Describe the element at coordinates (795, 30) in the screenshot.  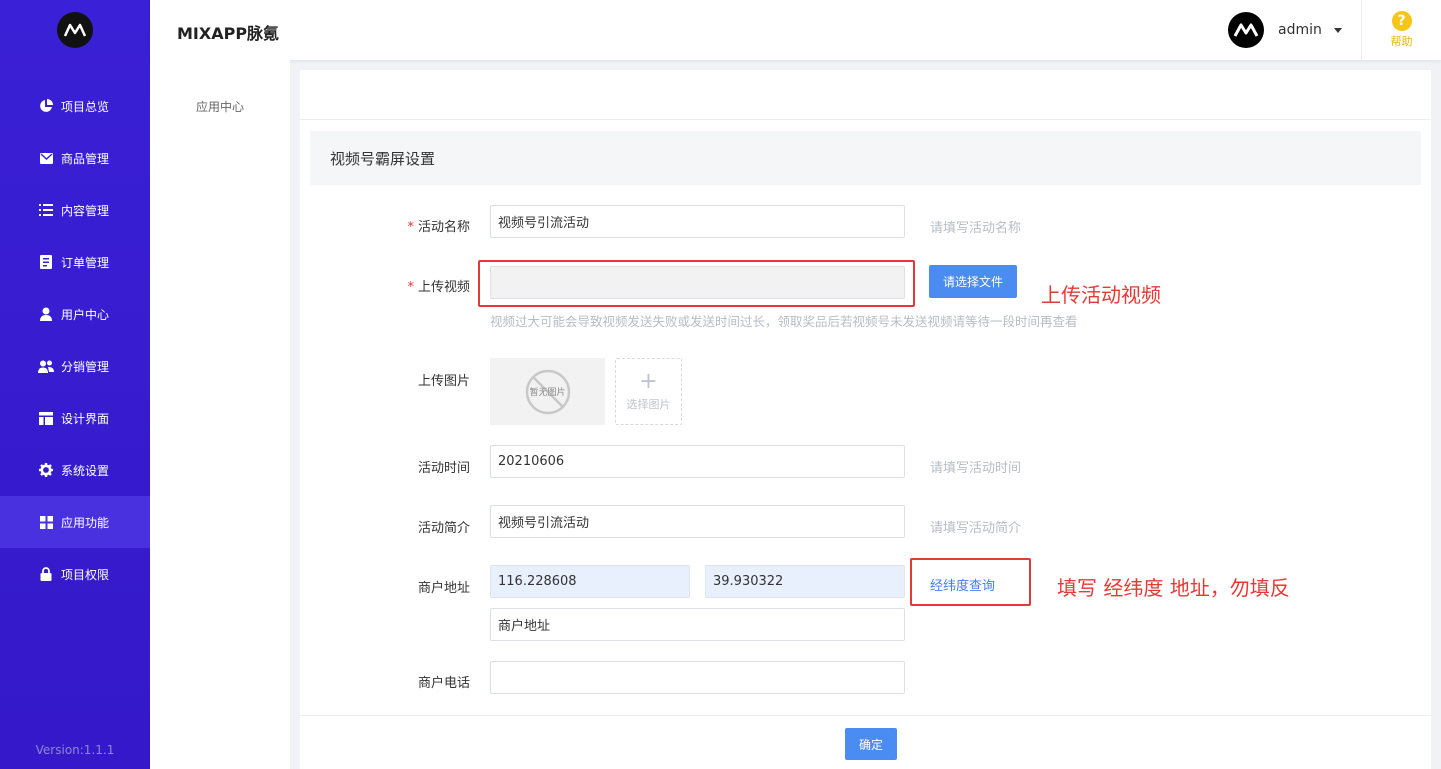
I see `top-header: MIXAPP脉氪 admin ? 帮助` at that location.